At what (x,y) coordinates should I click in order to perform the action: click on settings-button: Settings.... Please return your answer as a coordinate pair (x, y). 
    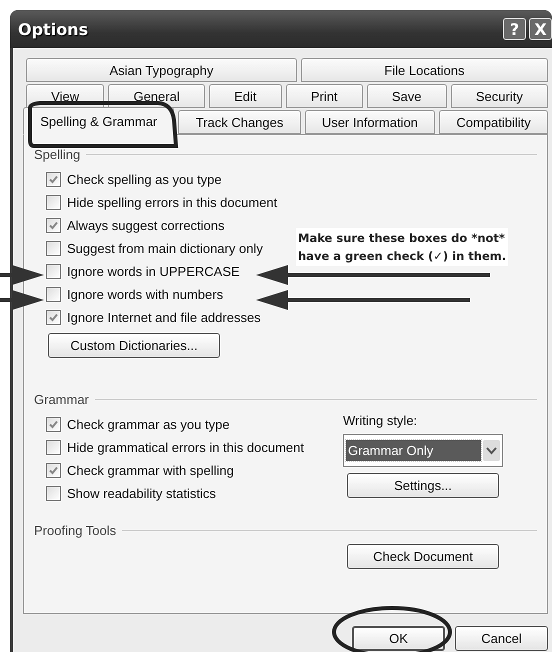
    Looking at the image, I should click on (423, 485).